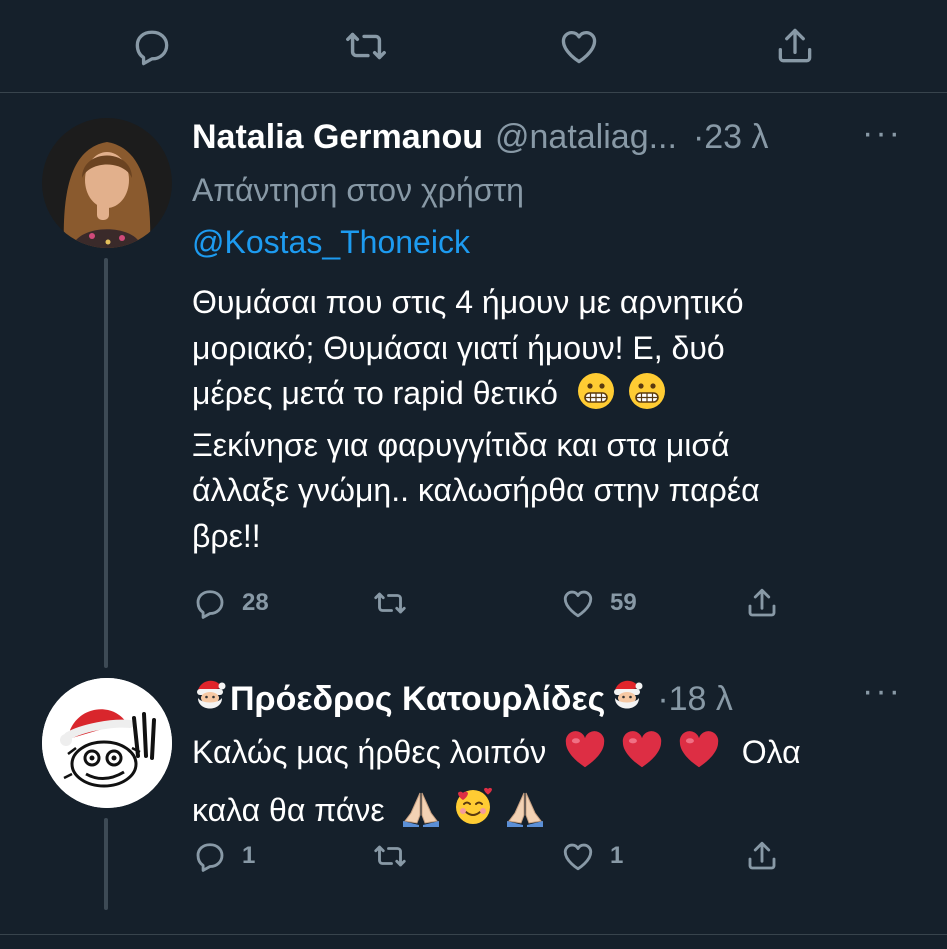  What do you see at coordinates (458, 347) in the screenshot?
I see `tweet-text-line: μοριακό; Θυμάσαι γιατί ήμουν! Ε, δυό` at bounding box center [458, 347].